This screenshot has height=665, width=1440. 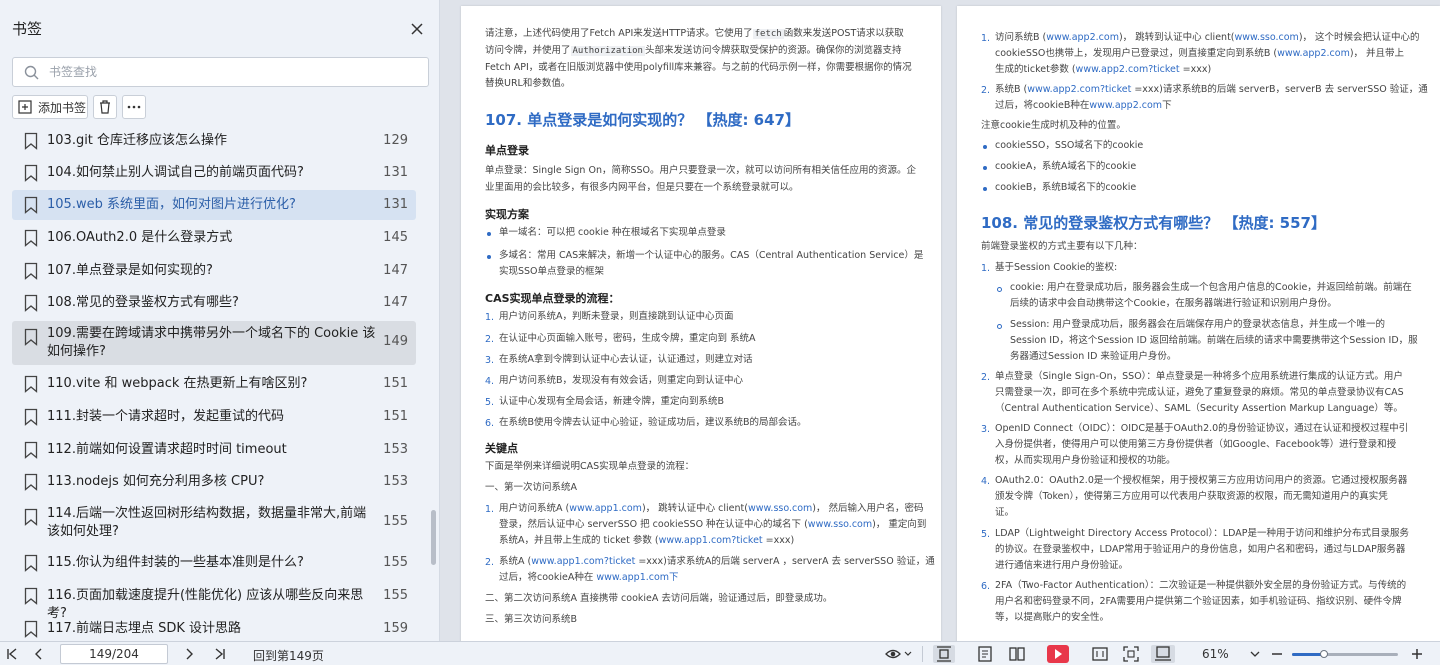 What do you see at coordinates (214, 450) in the screenshot?
I see `bookmark-item: 112.前端如何设置请求超时时间 timeout 153` at bounding box center [214, 450].